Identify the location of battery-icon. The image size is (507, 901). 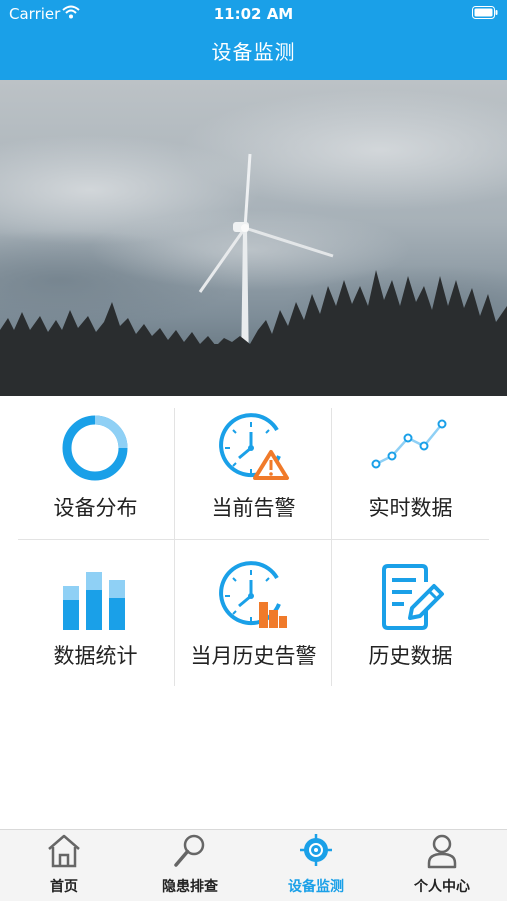
(485, 12).